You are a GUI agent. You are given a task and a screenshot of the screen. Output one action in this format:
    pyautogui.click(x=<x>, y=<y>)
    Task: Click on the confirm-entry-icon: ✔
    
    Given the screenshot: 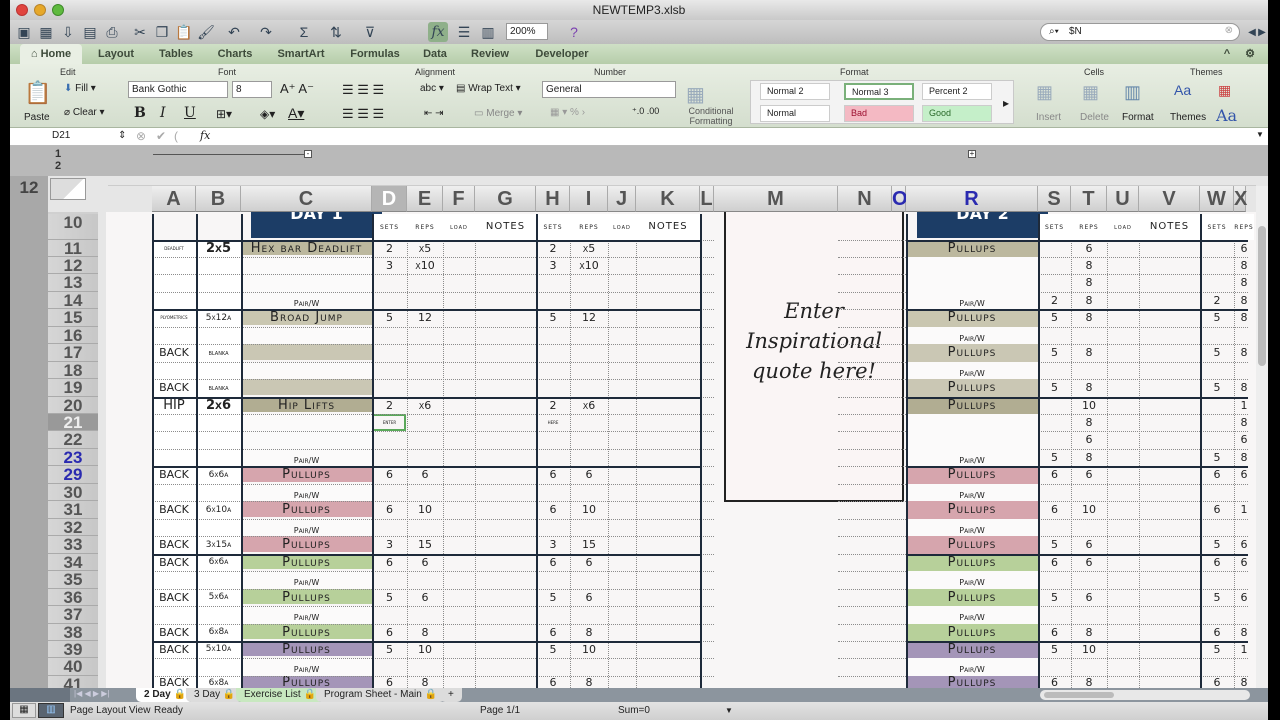 What is the action you would take?
    pyautogui.click(x=161, y=136)
    